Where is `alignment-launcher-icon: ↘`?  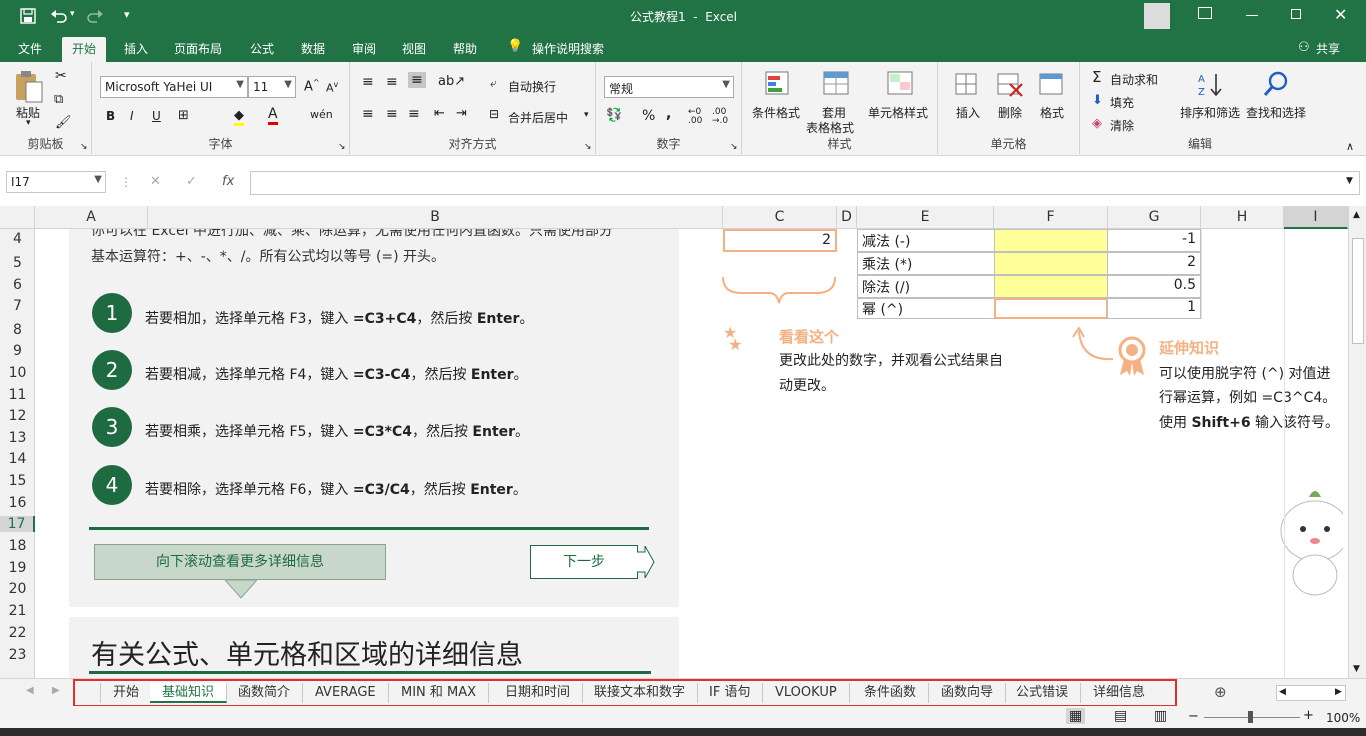
alignment-launcher-icon: ↘ is located at coordinates (588, 147).